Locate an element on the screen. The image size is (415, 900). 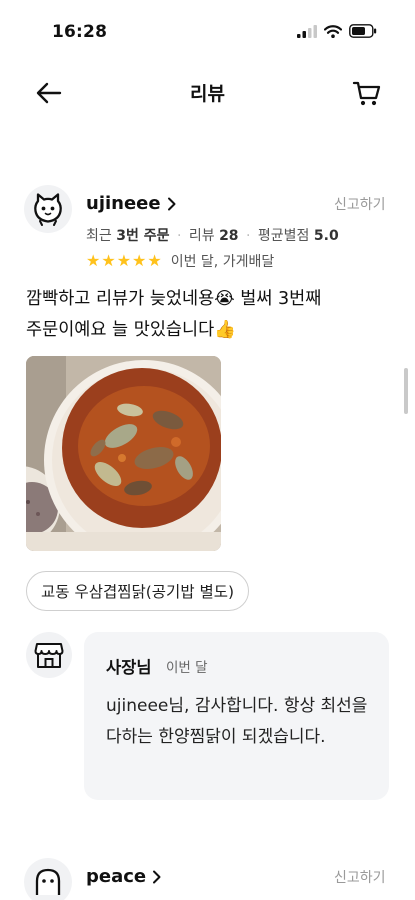
username-link: peace is located at coordinates (124, 876).